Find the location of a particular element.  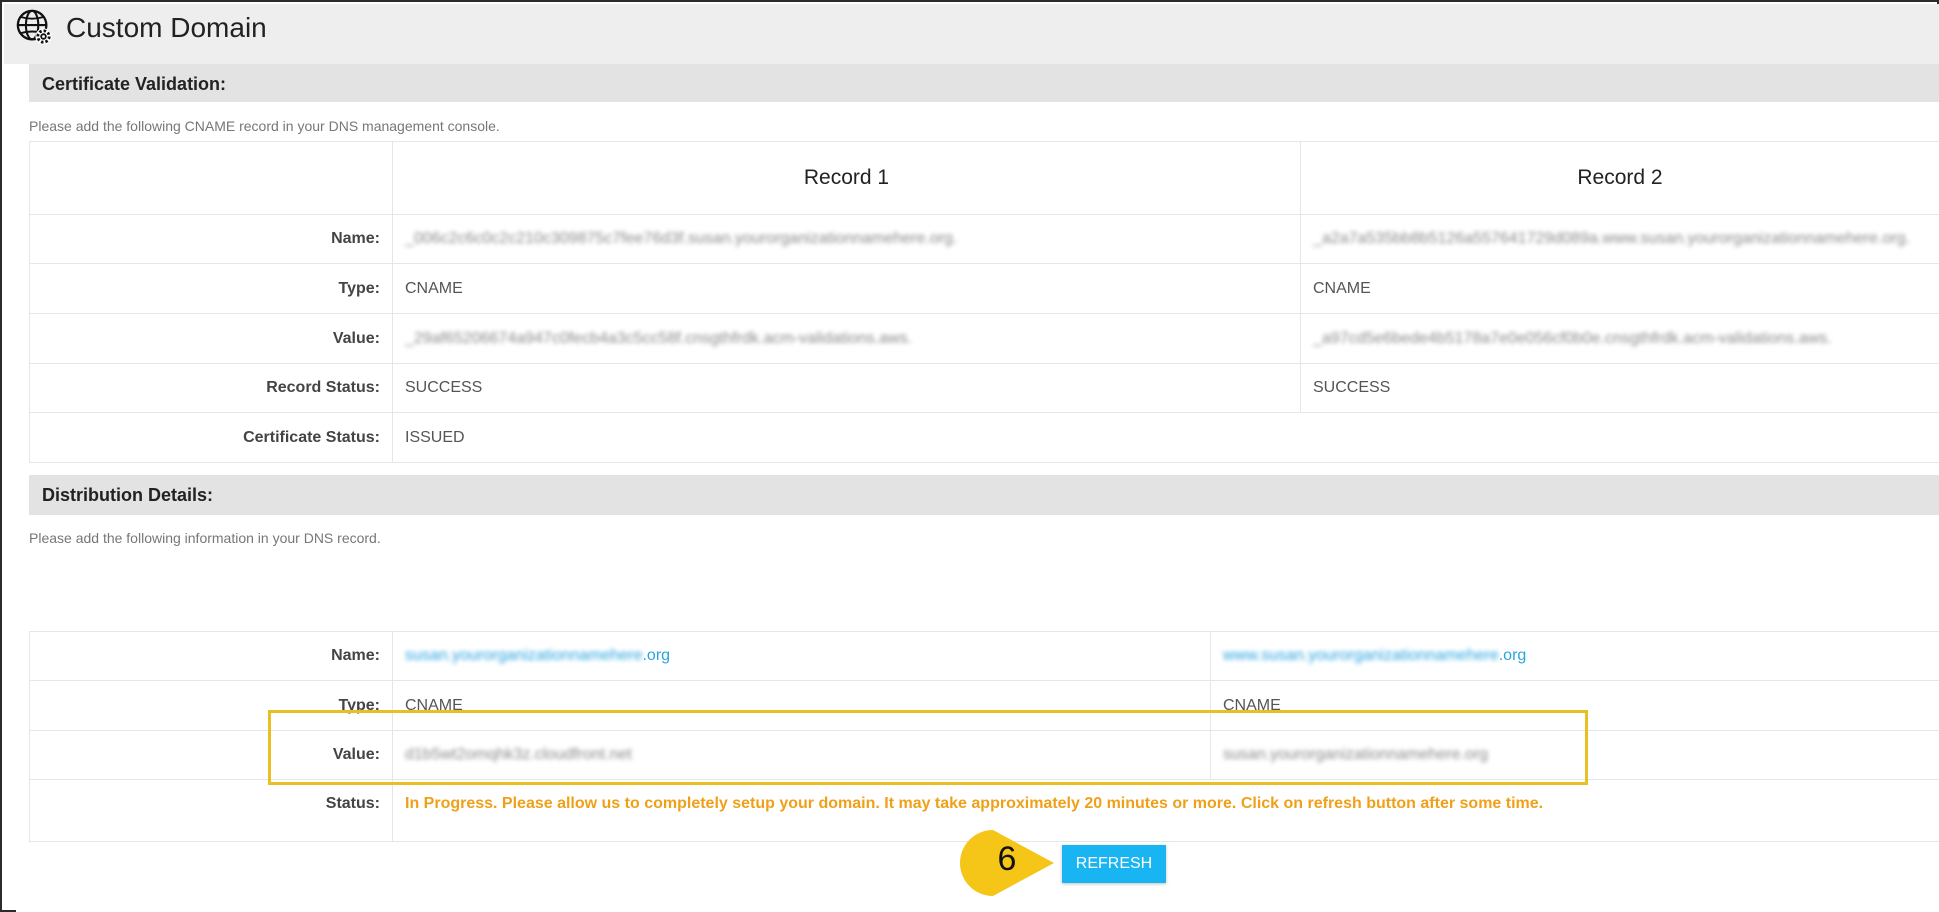

row-label-type: Type: is located at coordinates (211, 288).